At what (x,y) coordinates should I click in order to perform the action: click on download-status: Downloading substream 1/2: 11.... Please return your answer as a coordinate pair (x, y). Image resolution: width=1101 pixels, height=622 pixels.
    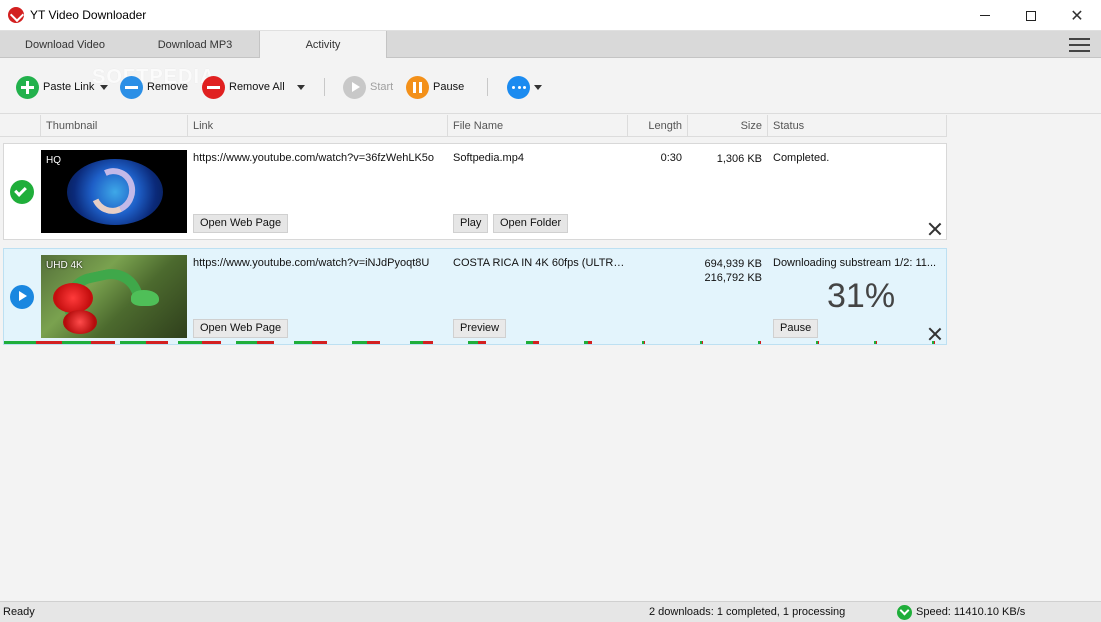
    Looking at the image, I should click on (855, 263).